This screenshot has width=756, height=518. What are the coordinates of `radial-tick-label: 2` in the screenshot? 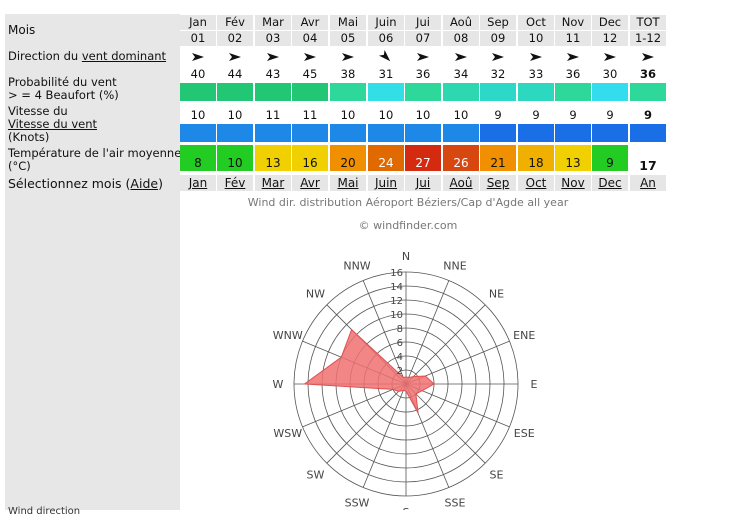 It's located at (400, 371).